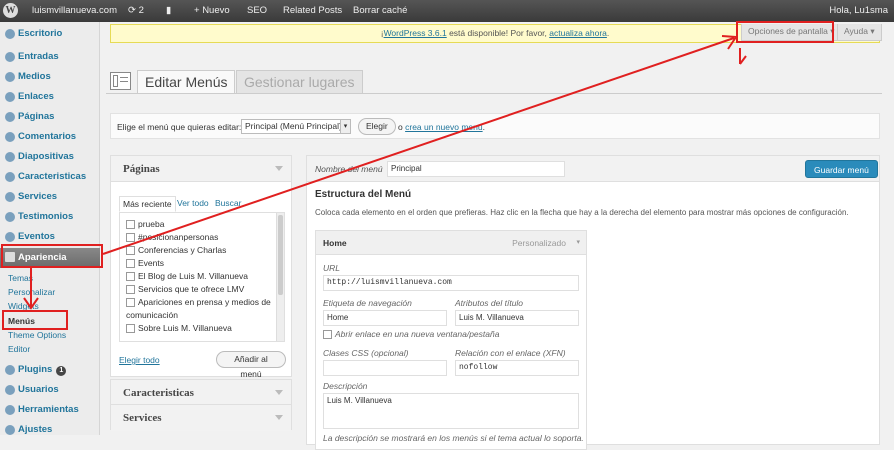 The image size is (894, 450). I want to click on services-icon, so click(10, 197).